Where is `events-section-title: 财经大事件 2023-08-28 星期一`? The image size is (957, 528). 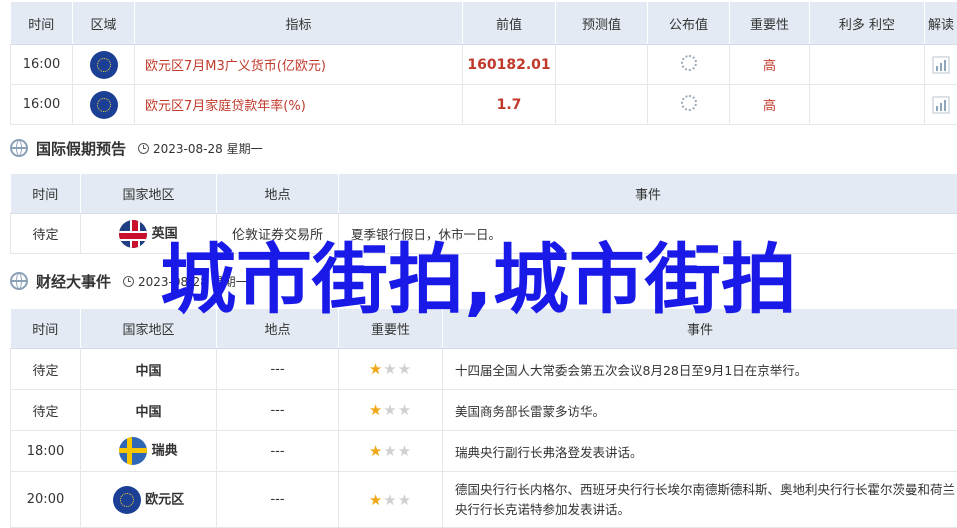
events-section-title: 财经大事件 2023-08-28 星期一 is located at coordinates (129, 281).